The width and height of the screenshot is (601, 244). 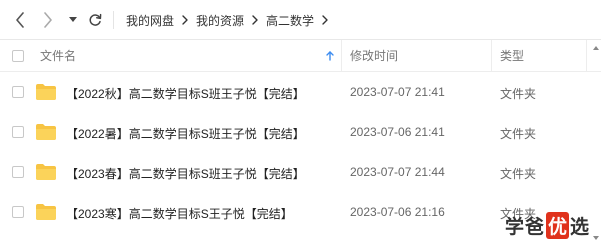 What do you see at coordinates (397, 92) in the screenshot?
I see `file-modified-time: 2023-07-07 21:41` at bounding box center [397, 92].